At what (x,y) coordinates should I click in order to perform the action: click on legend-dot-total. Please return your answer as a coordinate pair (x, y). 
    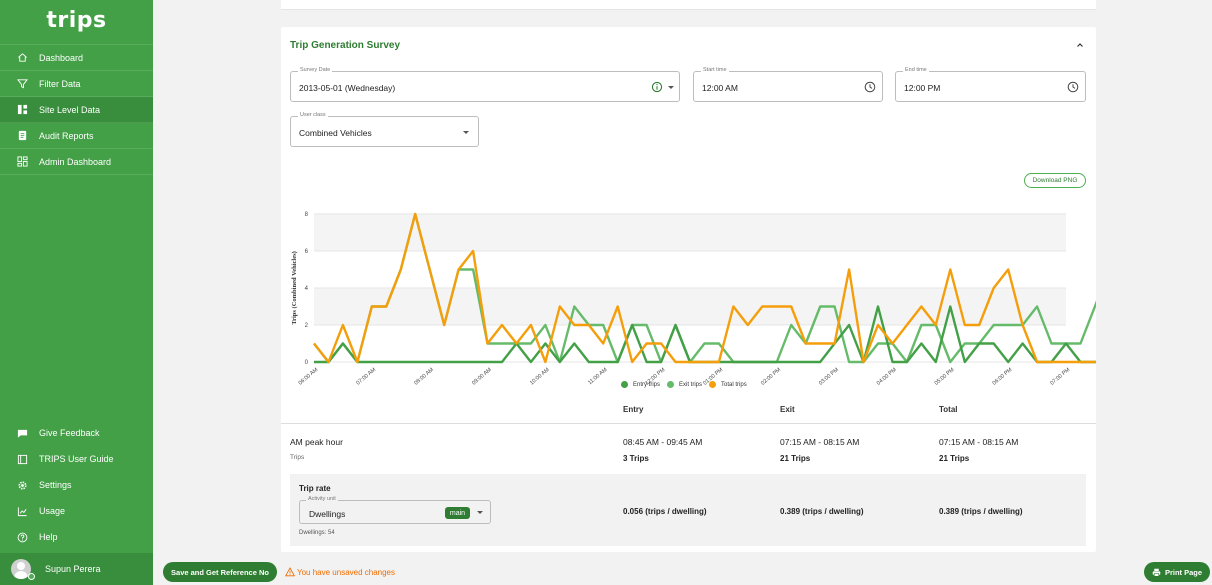
    Looking at the image, I should click on (713, 384).